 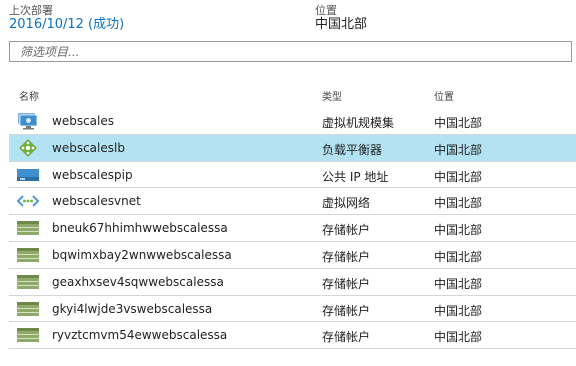 I want to click on resource-name: webscaleslb, so click(x=88, y=147).